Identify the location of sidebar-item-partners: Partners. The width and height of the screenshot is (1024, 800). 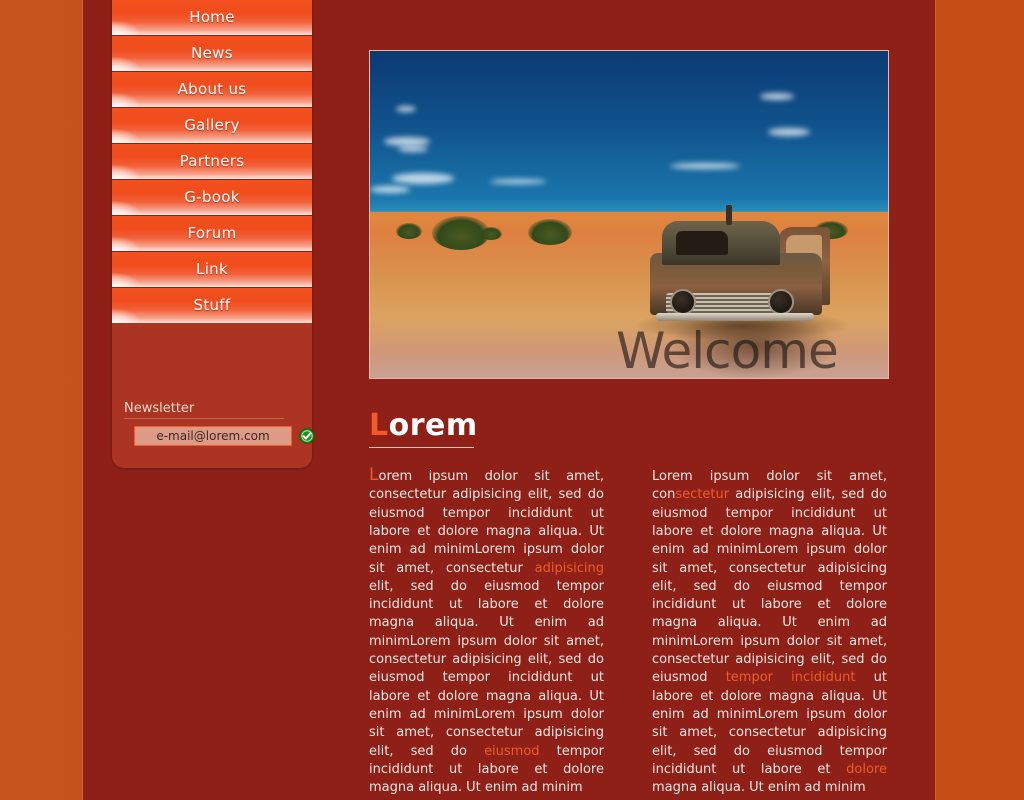
(212, 162).